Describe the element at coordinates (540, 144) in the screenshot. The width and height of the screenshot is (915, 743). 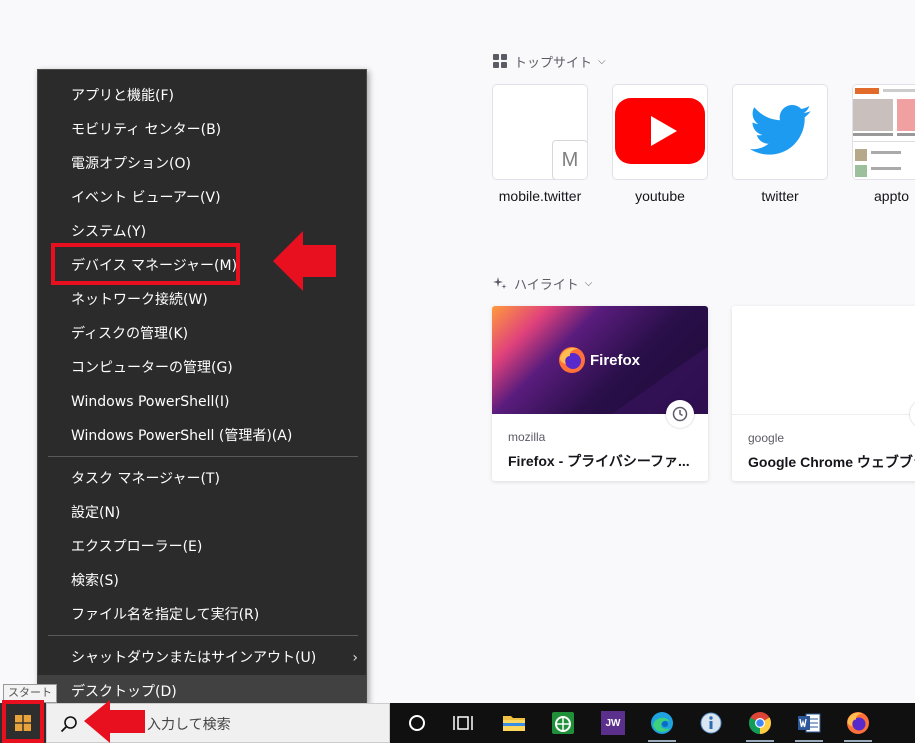
I see `top-site-mobile-twitter: M mobile.twitter` at that location.